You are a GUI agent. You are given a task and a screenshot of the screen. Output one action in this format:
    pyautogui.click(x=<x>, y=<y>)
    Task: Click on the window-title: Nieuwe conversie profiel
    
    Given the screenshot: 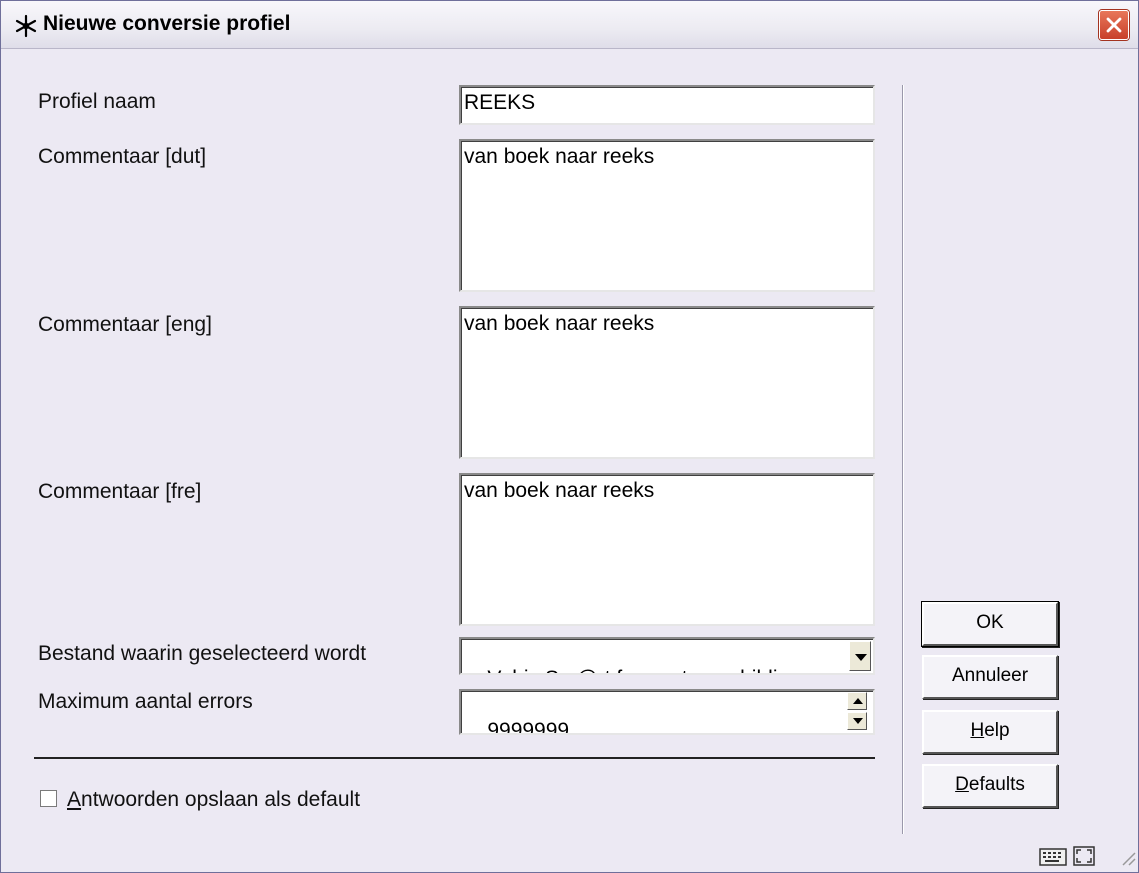 What is the action you would take?
    pyautogui.click(x=167, y=23)
    